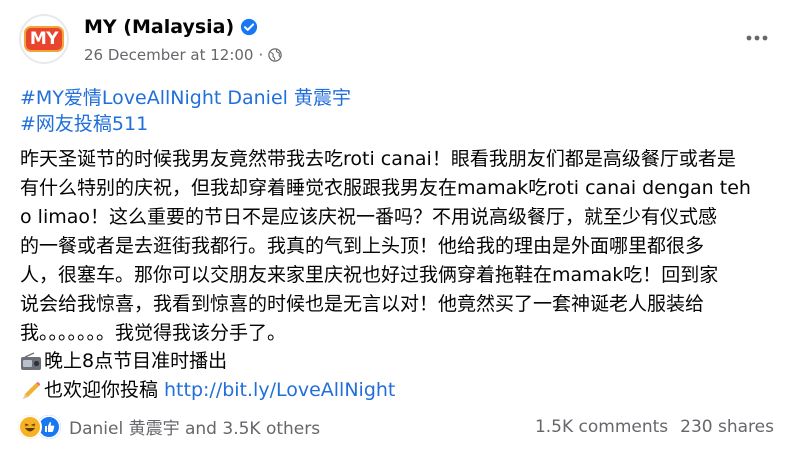 This screenshot has height=453, width=800. What do you see at coordinates (279, 390) in the screenshot?
I see `submit-link: http://bit.ly/LoveAllNight` at bounding box center [279, 390].